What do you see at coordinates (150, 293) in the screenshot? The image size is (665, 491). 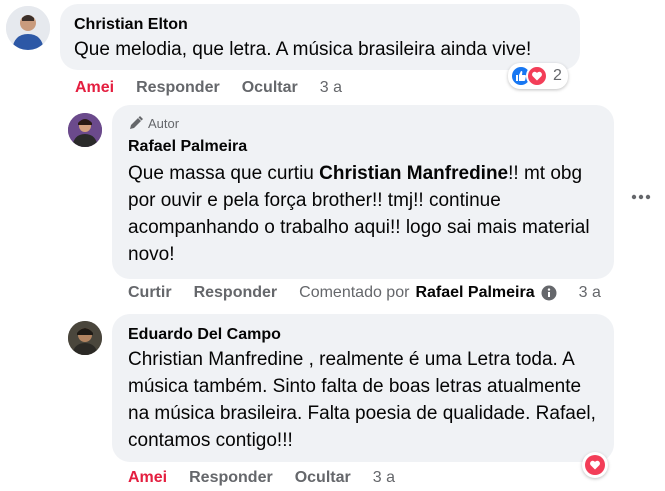 I see `like-button: Curtir` at bounding box center [150, 293].